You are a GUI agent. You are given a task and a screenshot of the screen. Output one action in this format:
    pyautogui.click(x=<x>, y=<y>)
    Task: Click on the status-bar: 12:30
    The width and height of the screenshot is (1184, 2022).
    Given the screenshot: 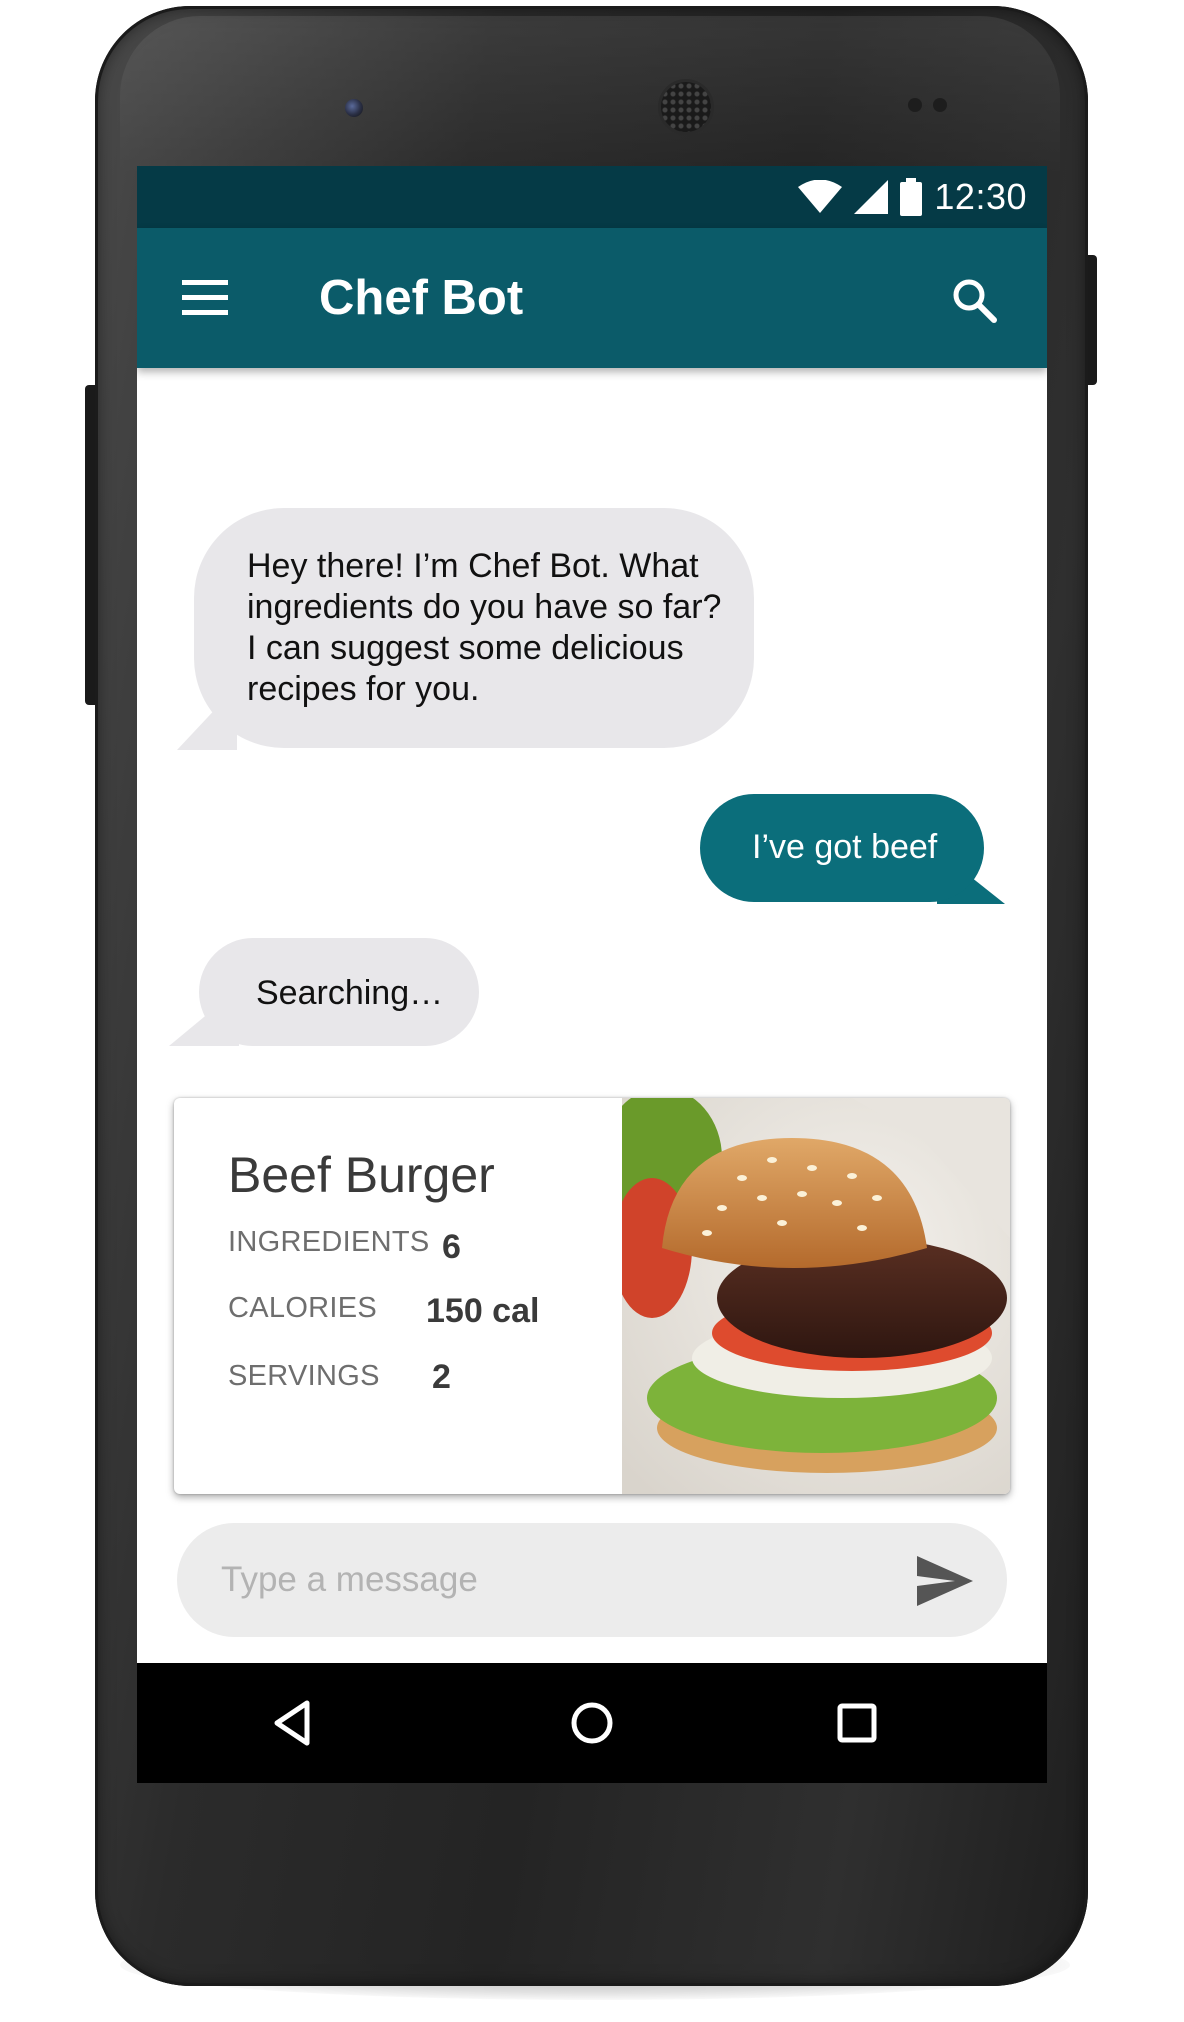 What is the action you would take?
    pyautogui.click(x=592, y=197)
    